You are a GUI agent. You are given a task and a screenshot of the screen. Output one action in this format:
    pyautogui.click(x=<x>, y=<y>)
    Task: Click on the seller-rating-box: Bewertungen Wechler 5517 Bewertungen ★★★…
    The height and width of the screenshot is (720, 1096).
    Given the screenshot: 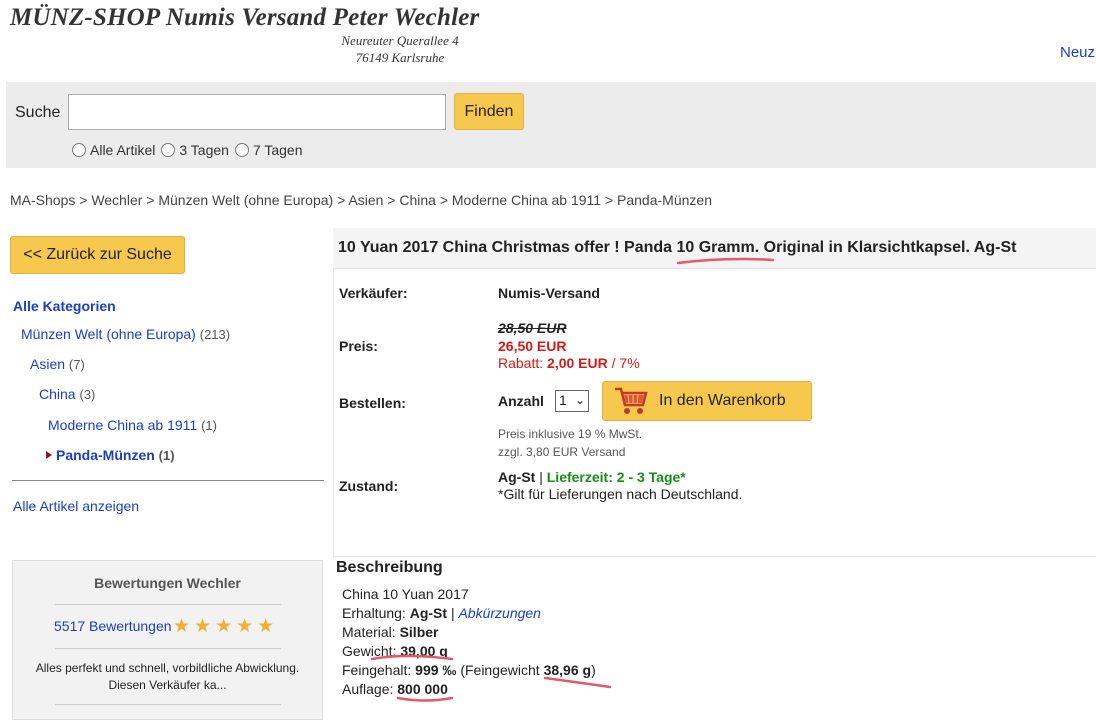 What is the action you would take?
    pyautogui.click(x=167, y=640)
    